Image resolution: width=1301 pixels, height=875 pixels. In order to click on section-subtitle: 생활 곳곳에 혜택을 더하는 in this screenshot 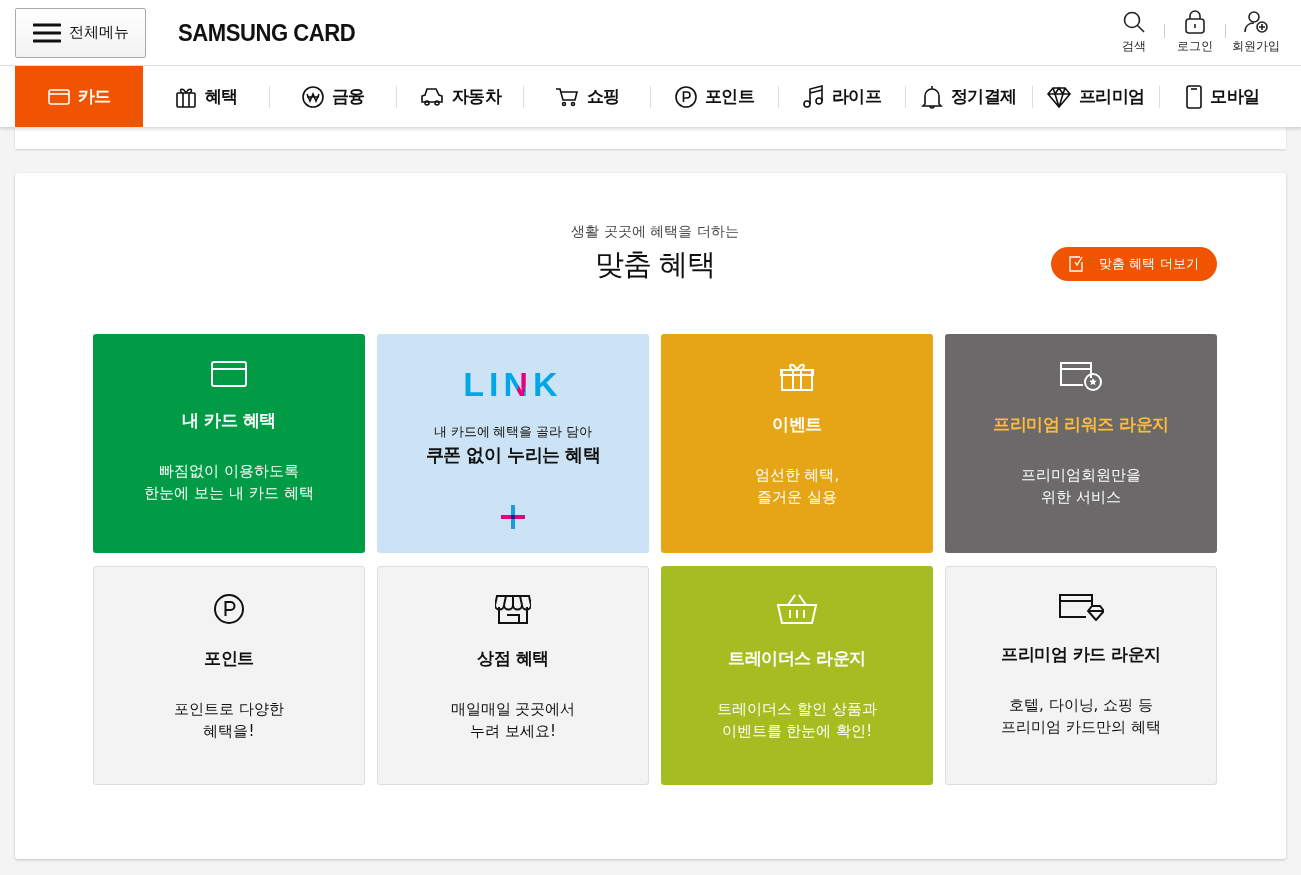, I will do `click(655, 232)`.